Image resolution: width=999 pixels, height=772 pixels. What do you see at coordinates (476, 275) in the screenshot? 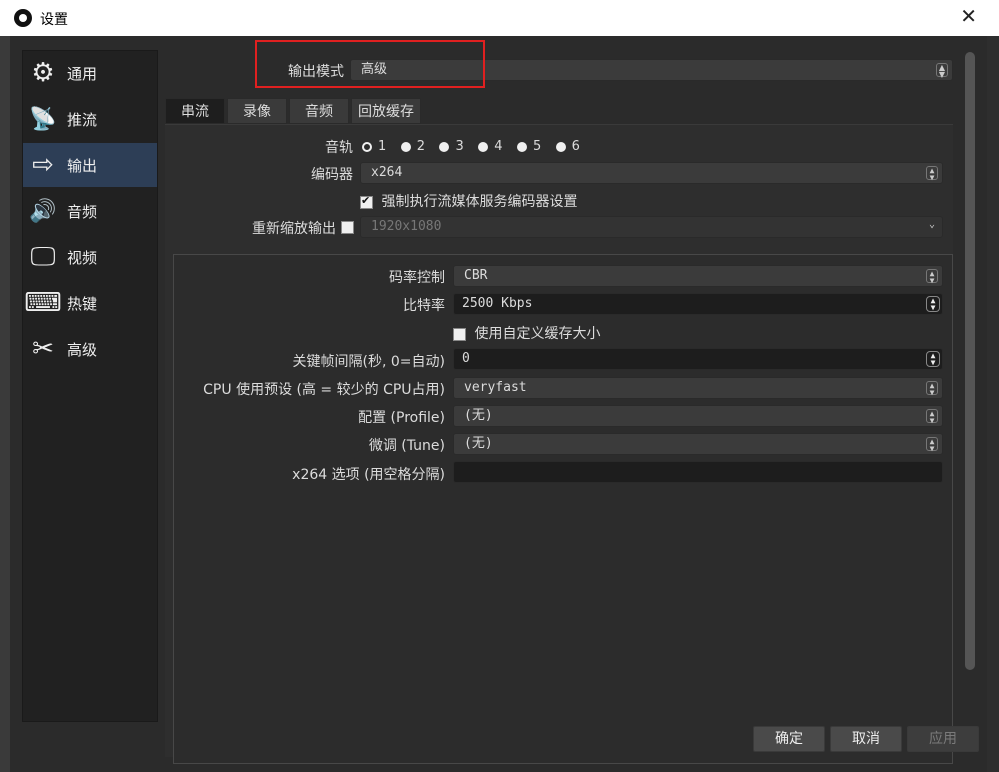
I see `rate-control-value: CBR` at bounding box center [476, 275].